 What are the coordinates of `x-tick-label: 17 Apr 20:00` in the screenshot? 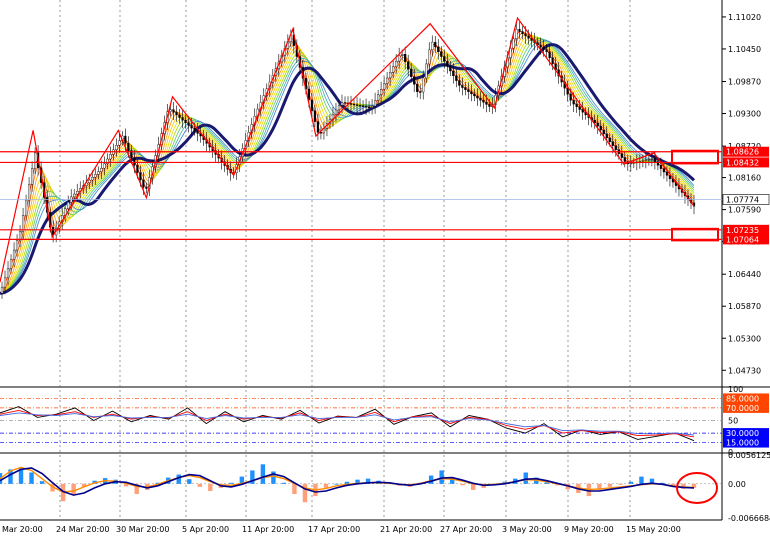 It's located at (334, 529).